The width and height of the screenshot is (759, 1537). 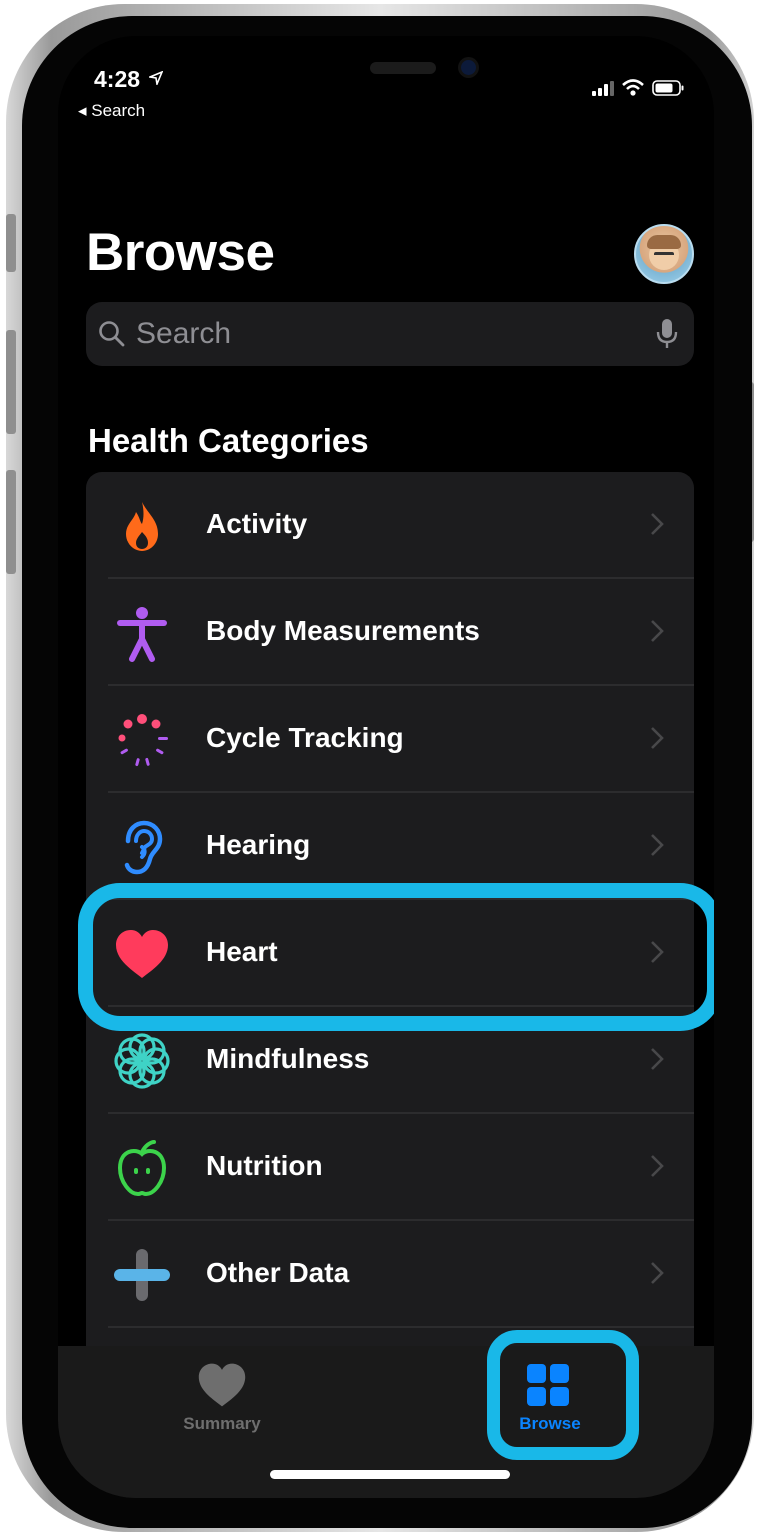 I want to click on category-row-activity: Activity, so click(x=390, y=525).